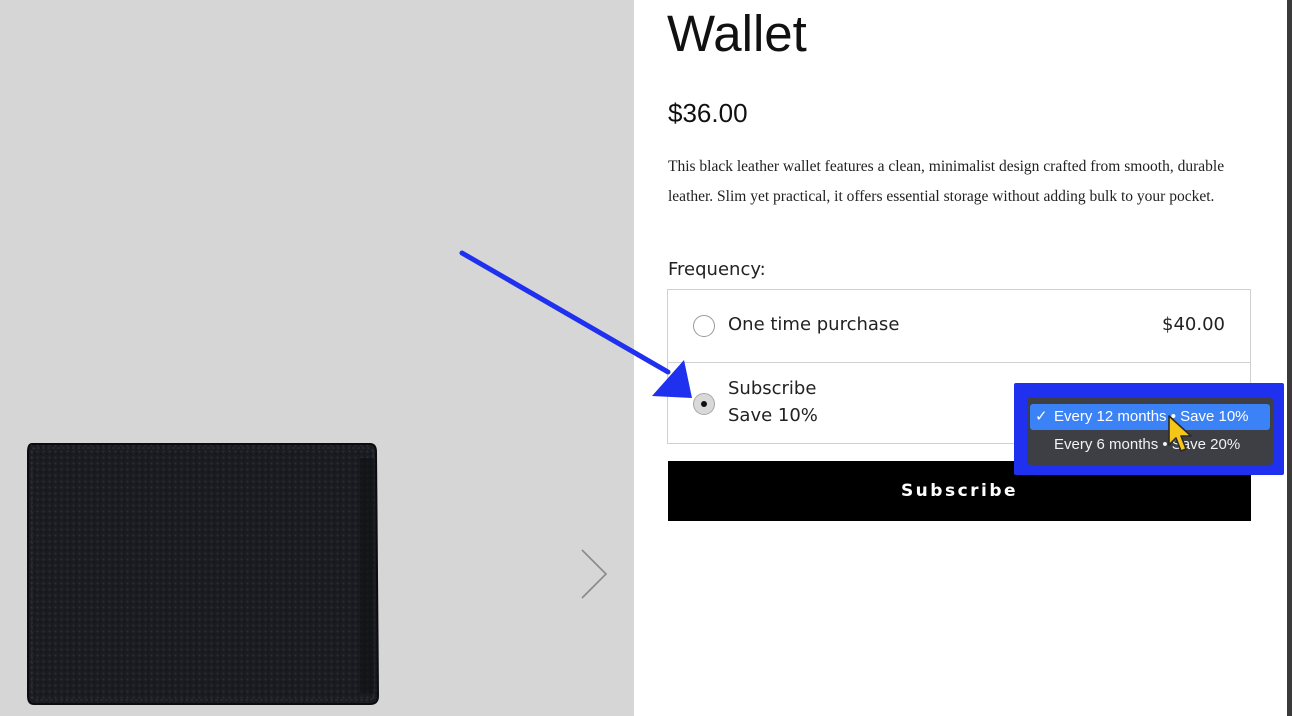 This screenshot has width=1292, height=716. I want to click on option-label: Subscribe, so click(772, 388).